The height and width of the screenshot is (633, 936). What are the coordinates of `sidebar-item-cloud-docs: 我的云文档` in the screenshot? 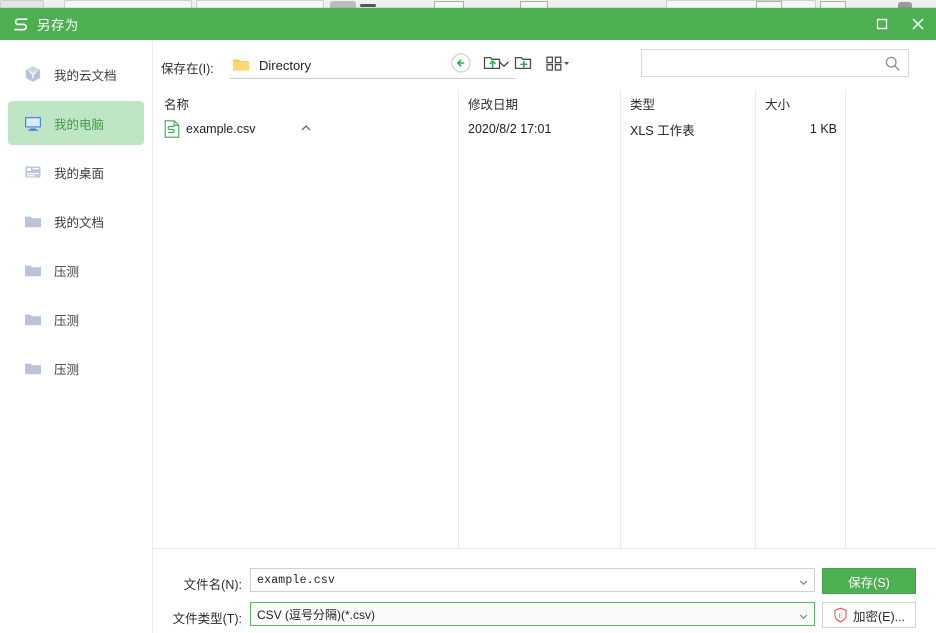 It's located at (76, 74).